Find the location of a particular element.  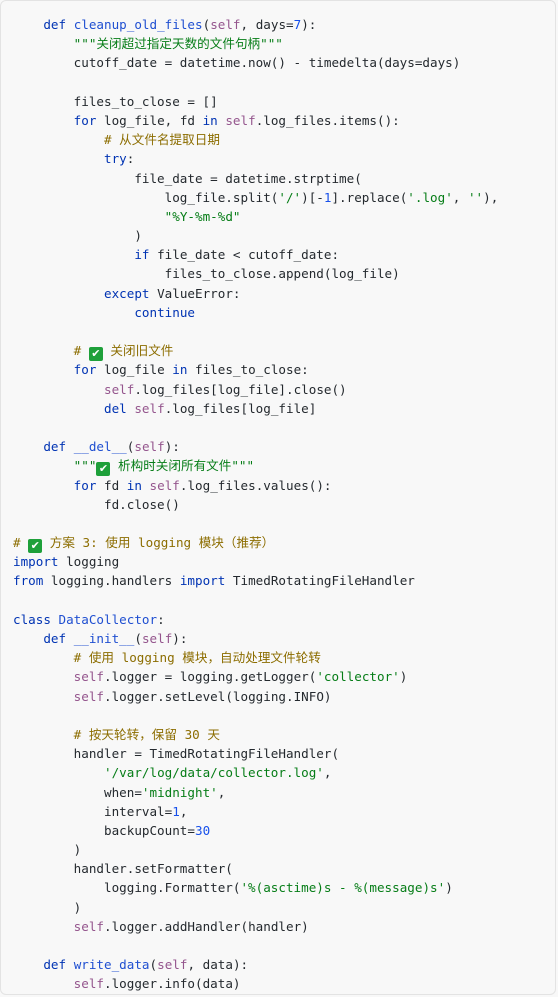

code-line: """关闭超过指定天数的文件句柄""" is located at coordinates (255, 43).